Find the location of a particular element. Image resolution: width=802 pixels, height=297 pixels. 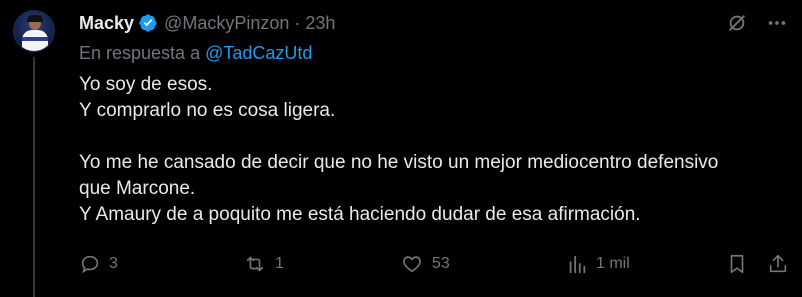

share-icon is located at coordinates (778, 263).